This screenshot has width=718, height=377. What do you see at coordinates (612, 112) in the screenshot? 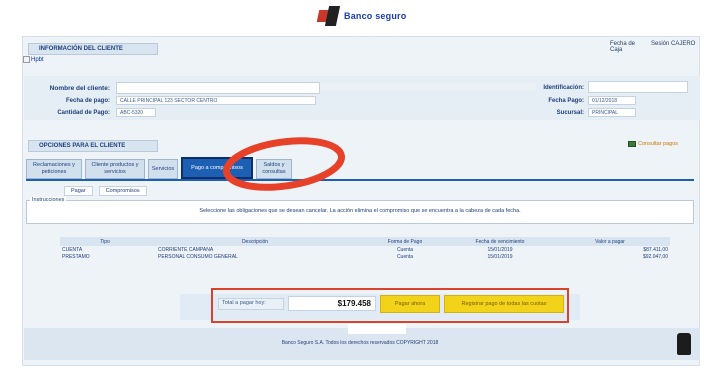
I see `agency-select: PRINCIPAL` at bounding box center [612, 112].